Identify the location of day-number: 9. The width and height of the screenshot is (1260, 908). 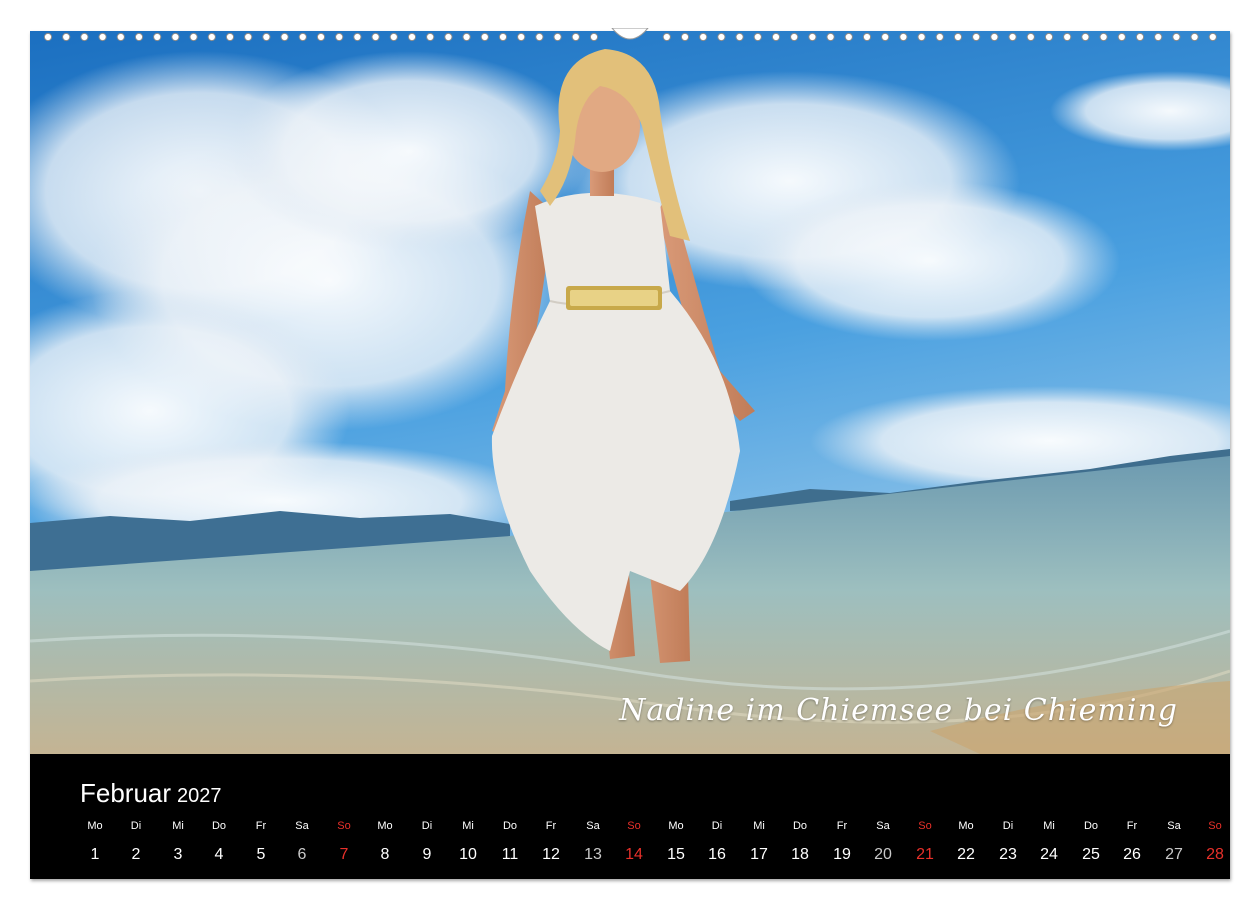
(427, 854).